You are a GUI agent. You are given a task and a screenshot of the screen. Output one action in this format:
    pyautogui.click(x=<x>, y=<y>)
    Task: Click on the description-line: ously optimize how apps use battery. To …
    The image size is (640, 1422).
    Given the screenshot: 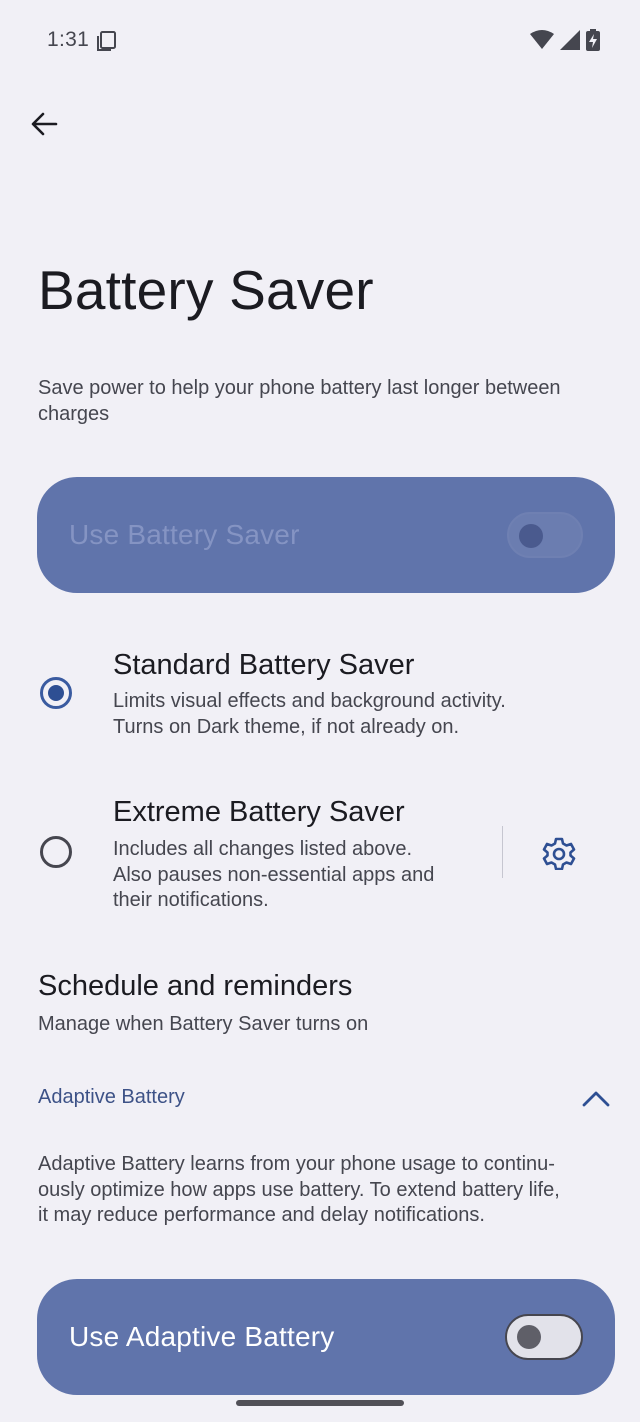 What is the action you would take?
    pyautogui.click(x=299, y=1189)
    